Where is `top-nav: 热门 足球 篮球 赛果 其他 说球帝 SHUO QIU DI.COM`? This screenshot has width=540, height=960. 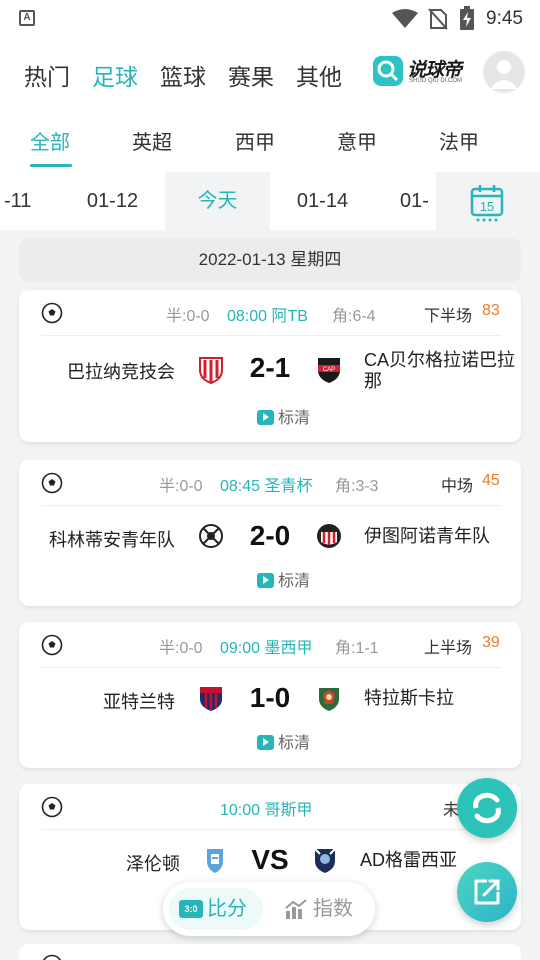
top-nav: 热门 足球 篮球 赛果 其他 说球帝 SHUO QIU DI.COM is located at coordinates (270, 74).